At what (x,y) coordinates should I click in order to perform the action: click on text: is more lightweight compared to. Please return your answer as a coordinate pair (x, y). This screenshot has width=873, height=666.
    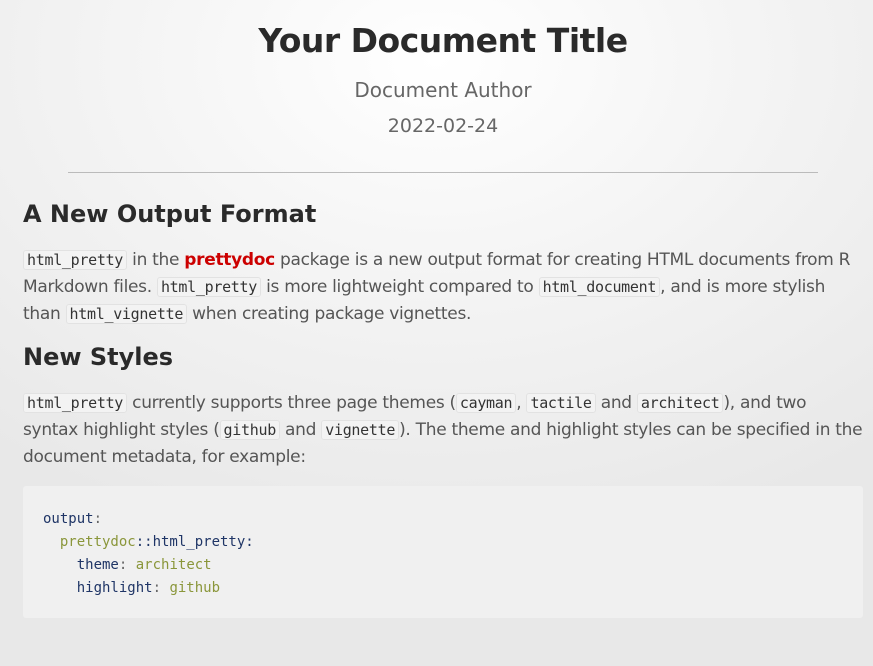
    Looking at the image, I should click on (400, 287).